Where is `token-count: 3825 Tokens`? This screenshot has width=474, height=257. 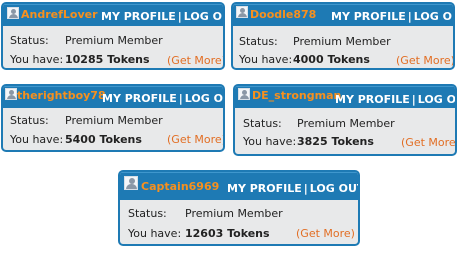
token-count: 3825 Tokens is located at coordinates (335, 141).